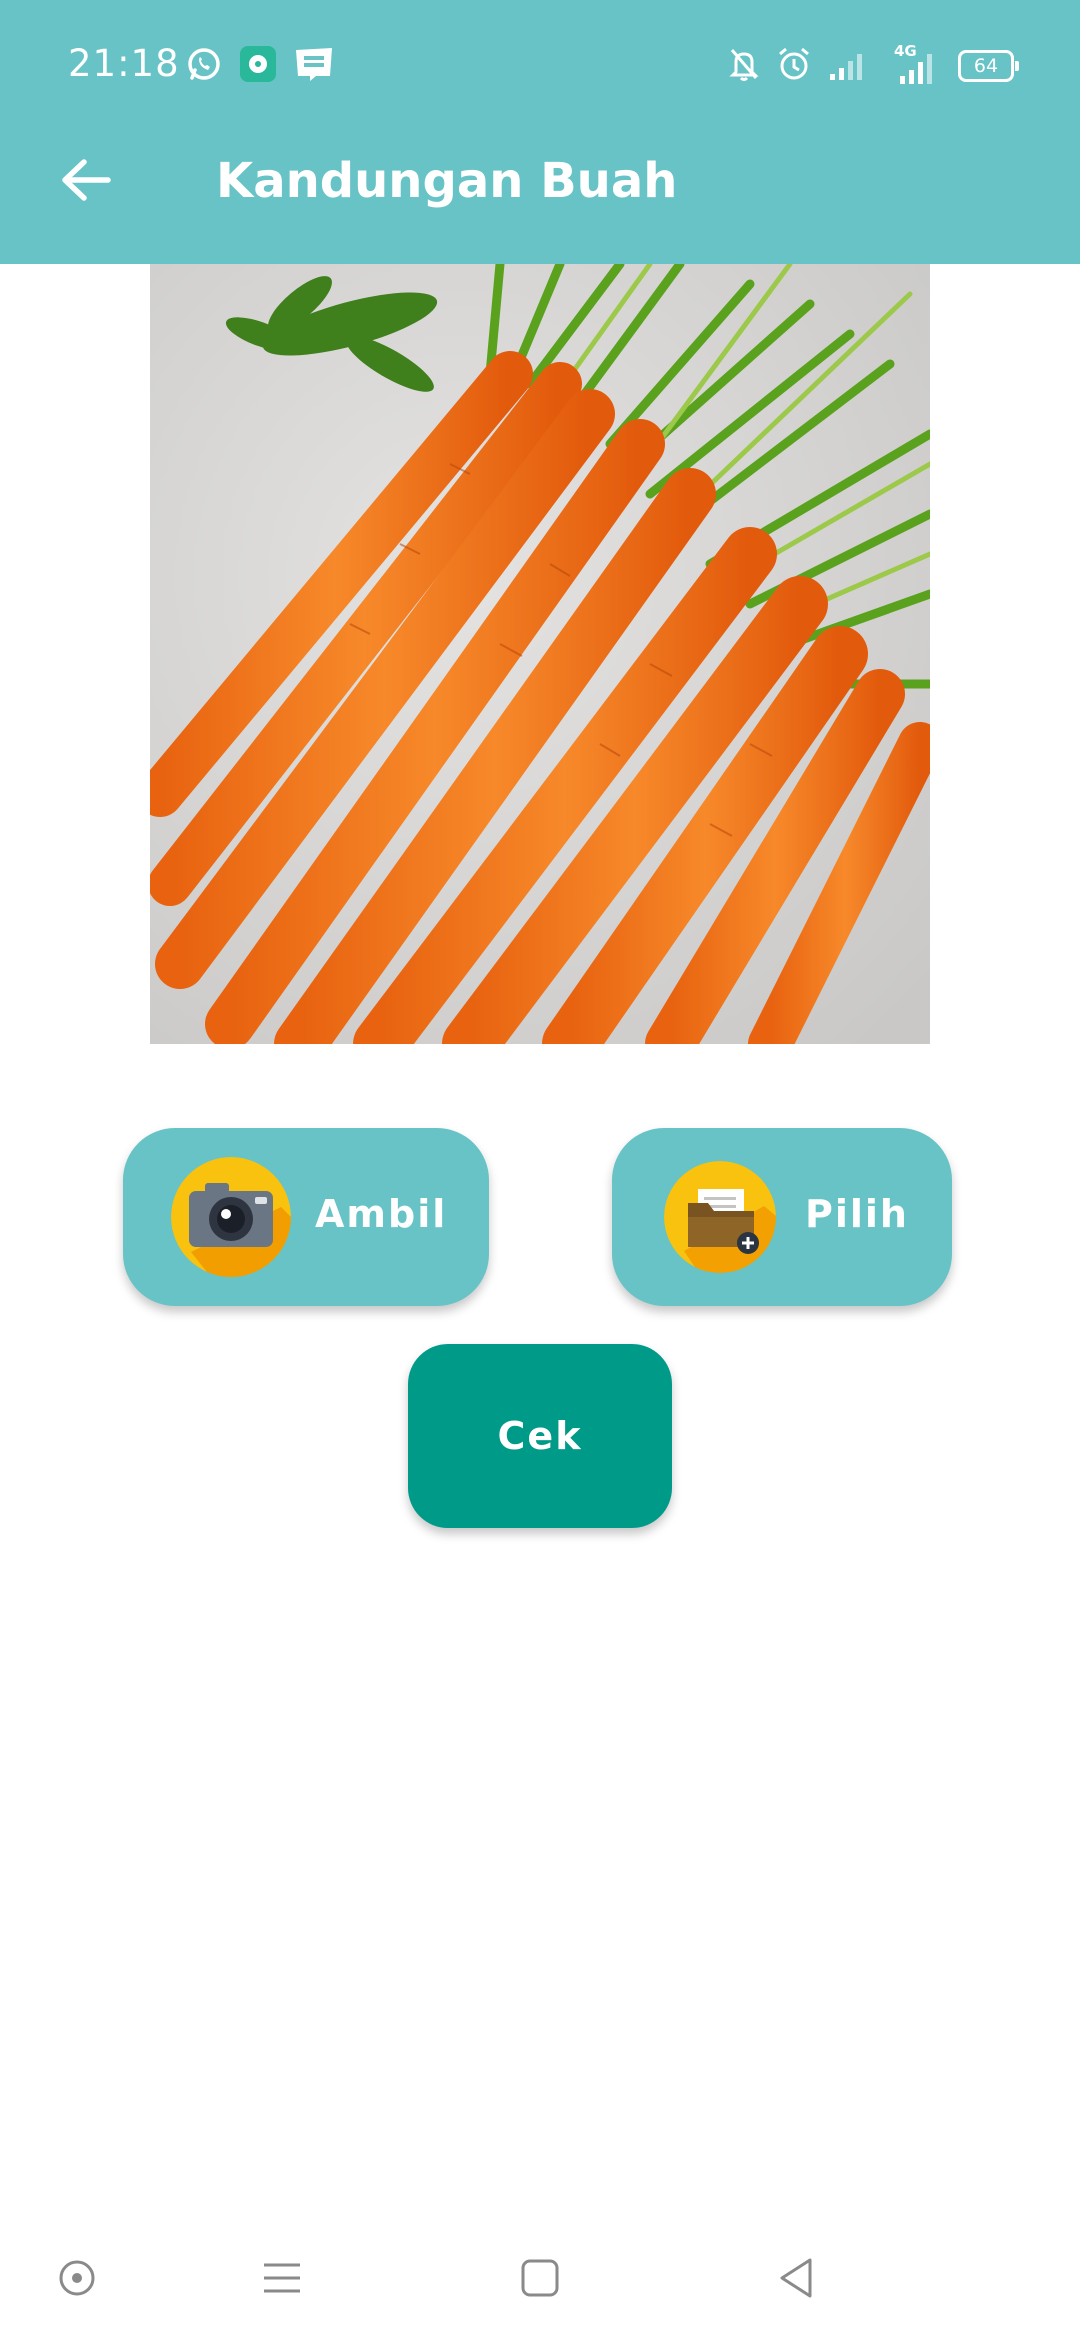 Image resolution: width=1080 pixels, height=2340 pixels. Describe the element at coordinates (782, 1217) in the screenshot. I see `pilih-button: Pilih` at that location.